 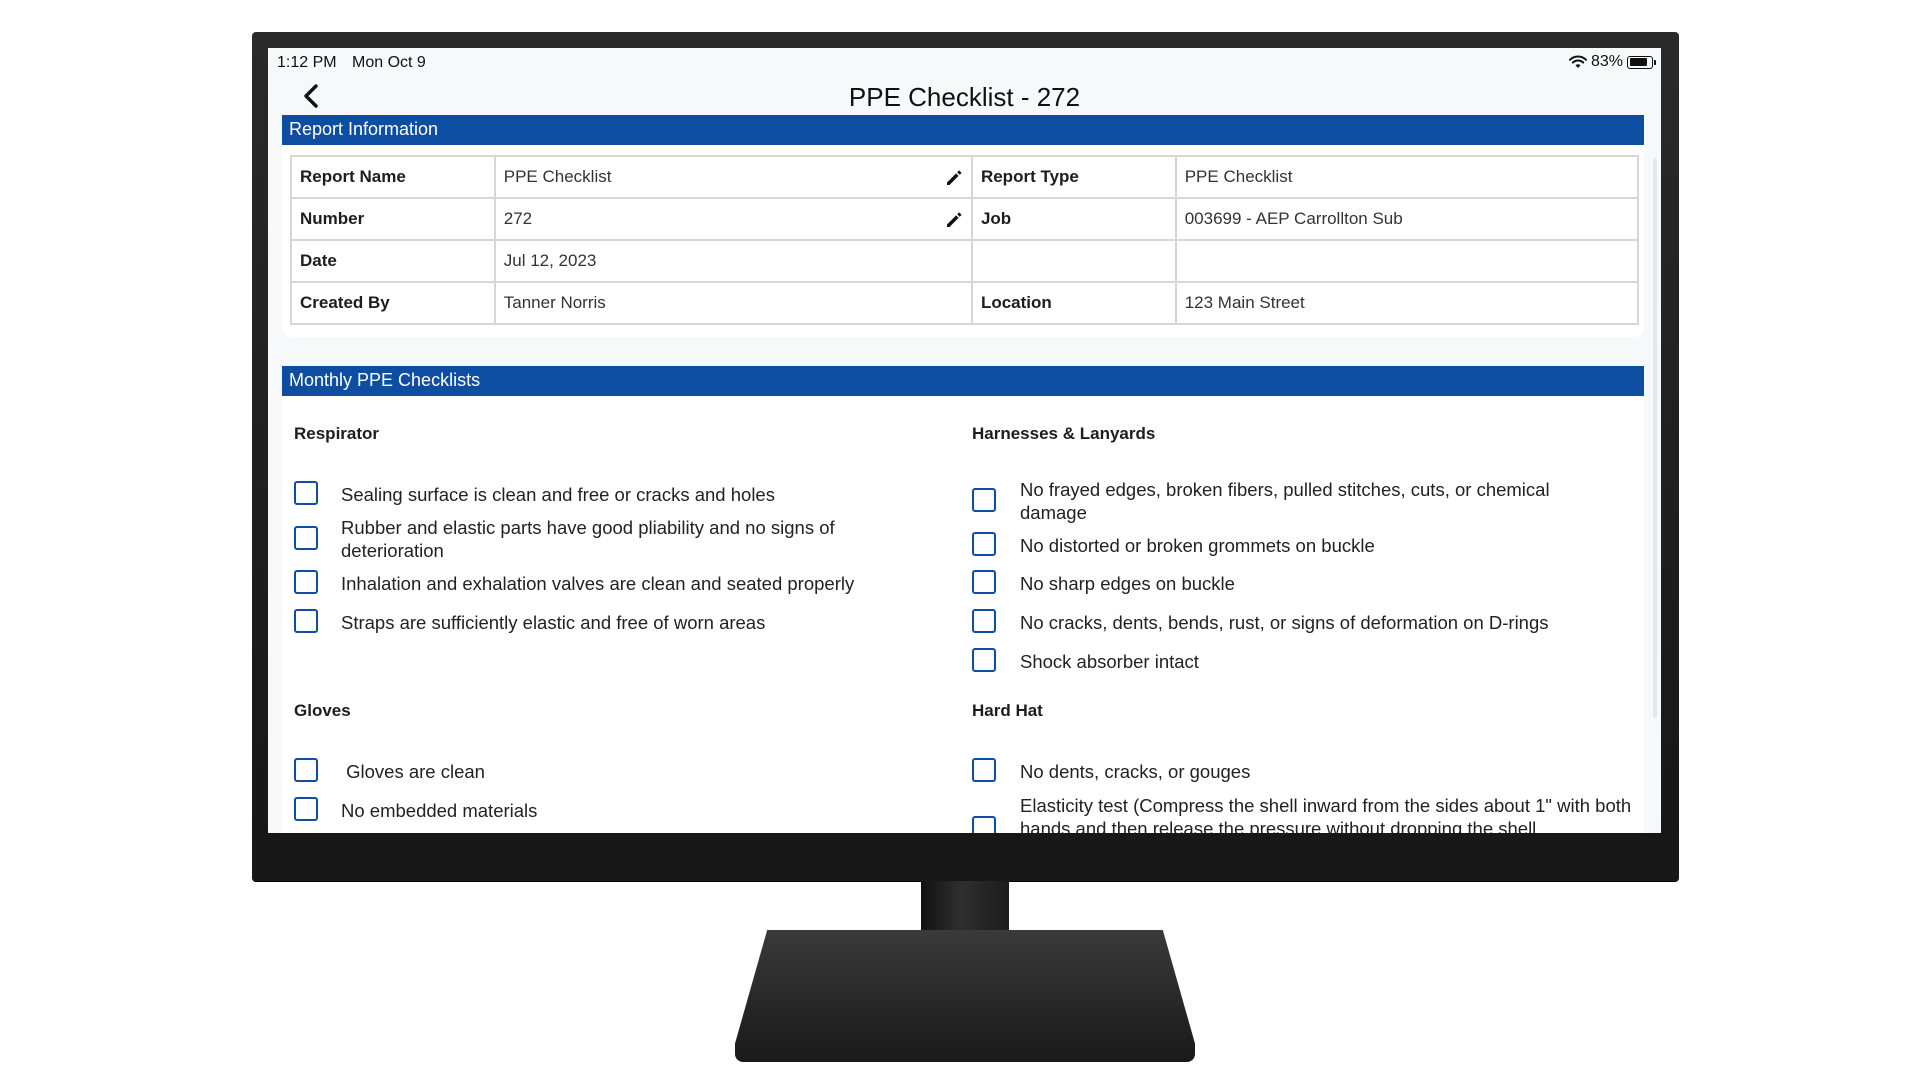 I want to click on number-value: 272, so click(x=518, y=218).